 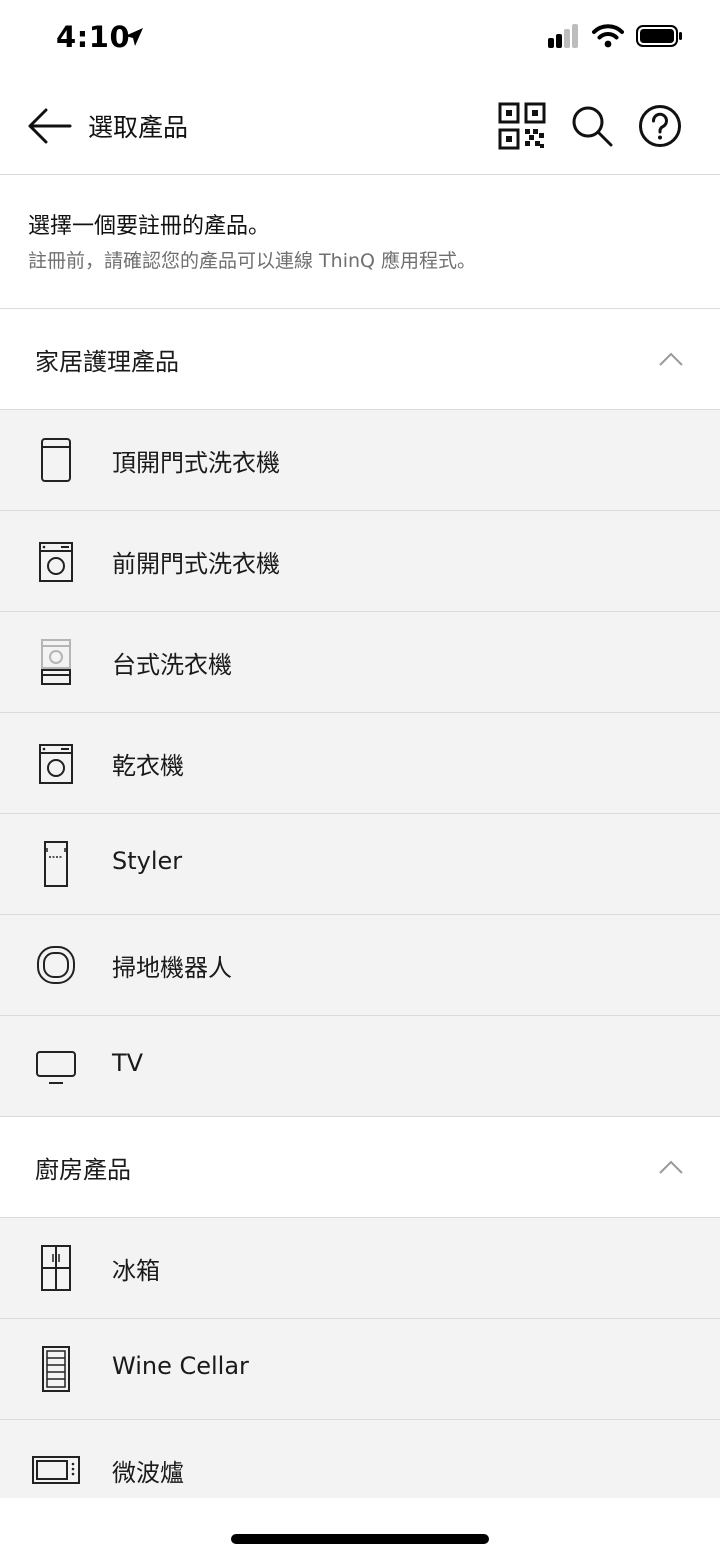 I want to click on back-arrow-icon, so click(x=50, y=126).